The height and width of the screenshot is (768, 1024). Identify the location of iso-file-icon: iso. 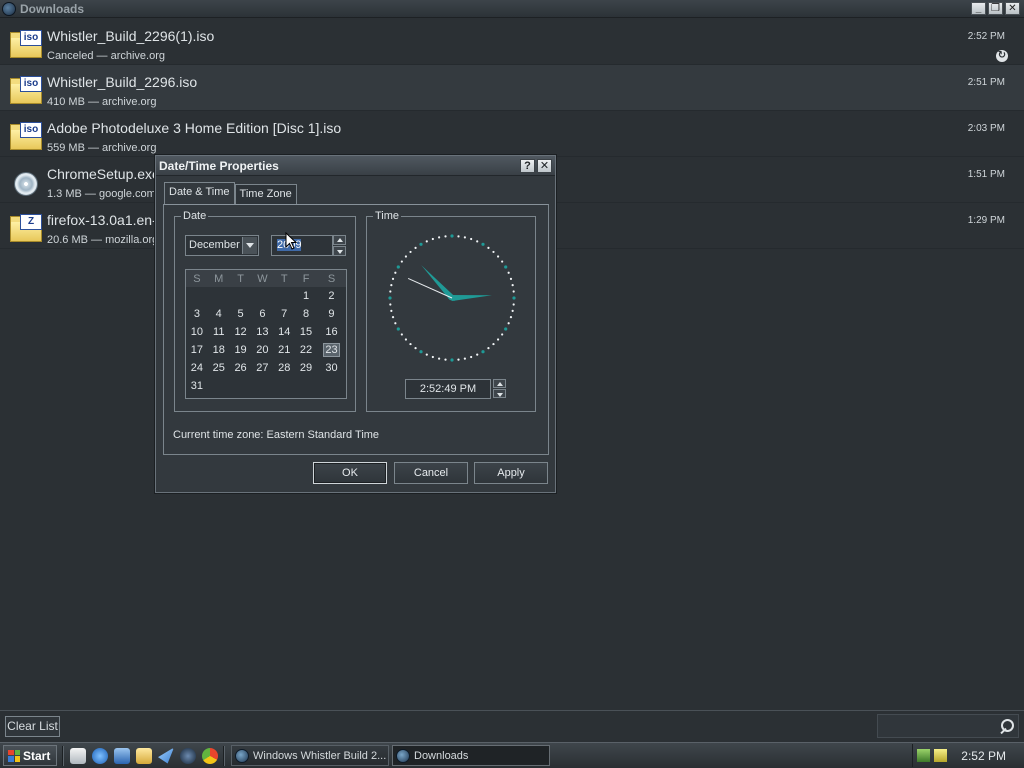
(26, 90).